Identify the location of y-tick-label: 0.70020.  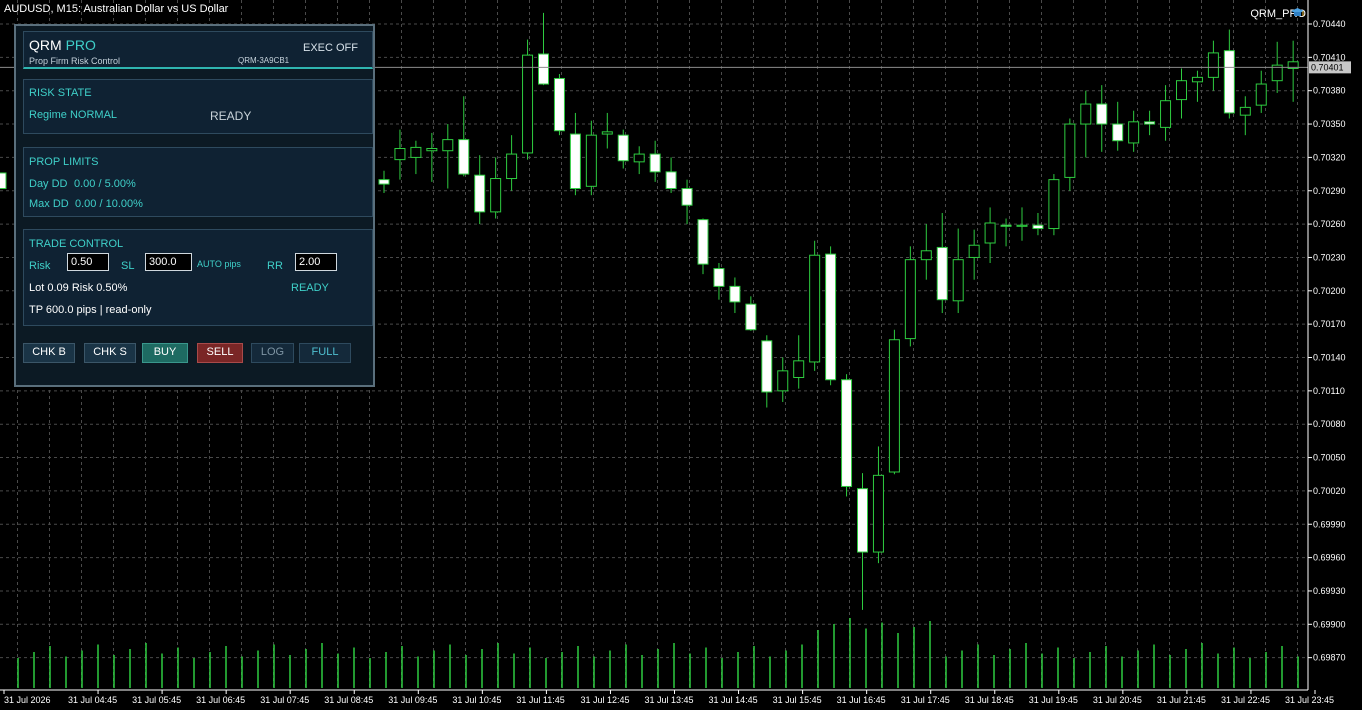
(1329, 491).